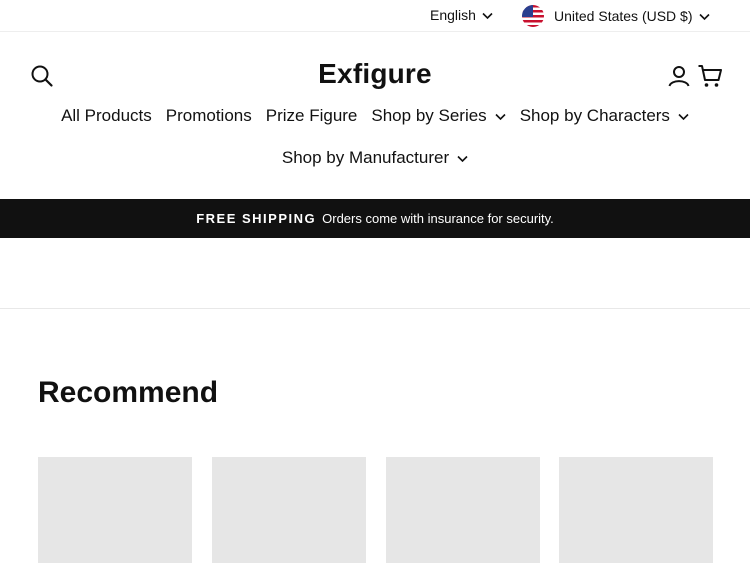 This screenshot has width=750, height=563. I want to click on nav-prize-figure: Prize Figure, so click(312, 116).